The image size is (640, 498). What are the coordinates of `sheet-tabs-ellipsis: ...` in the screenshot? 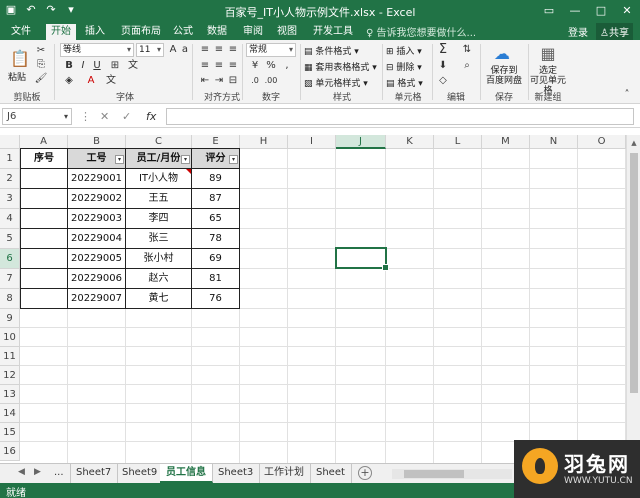 It's located at (59, 473).